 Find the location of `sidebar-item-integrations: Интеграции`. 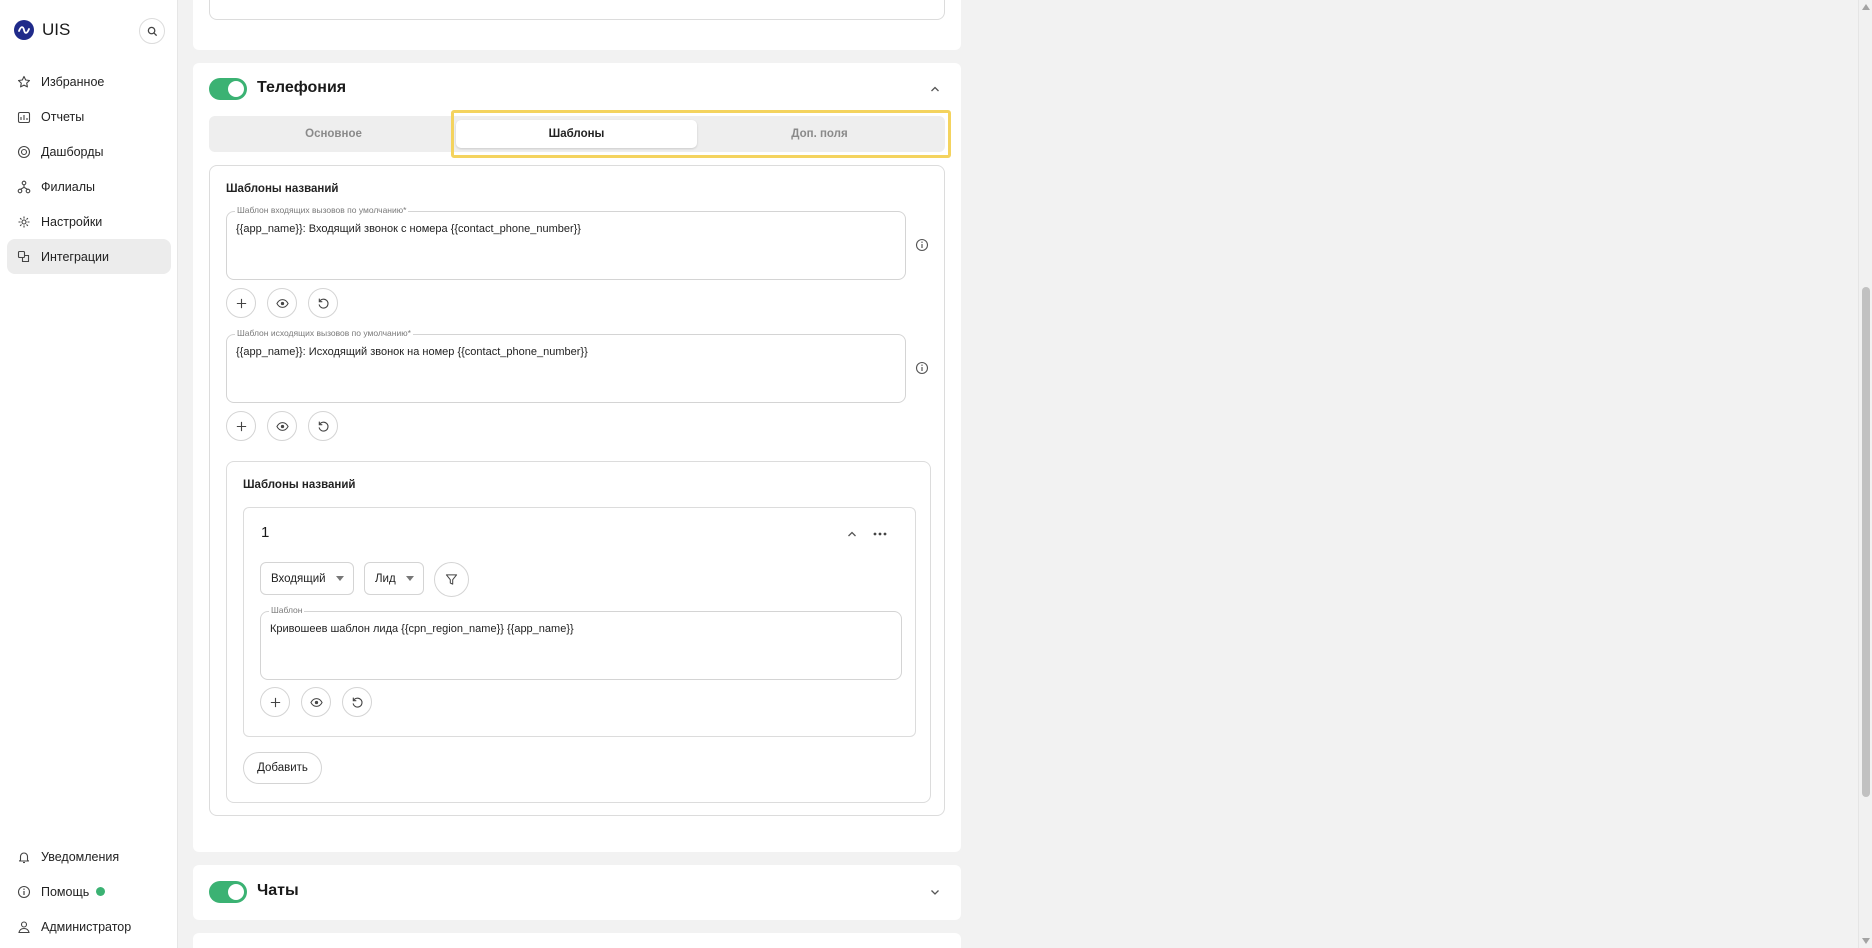

sidebar-item-integrations: Интеграции is located at coordinates (89, 256).